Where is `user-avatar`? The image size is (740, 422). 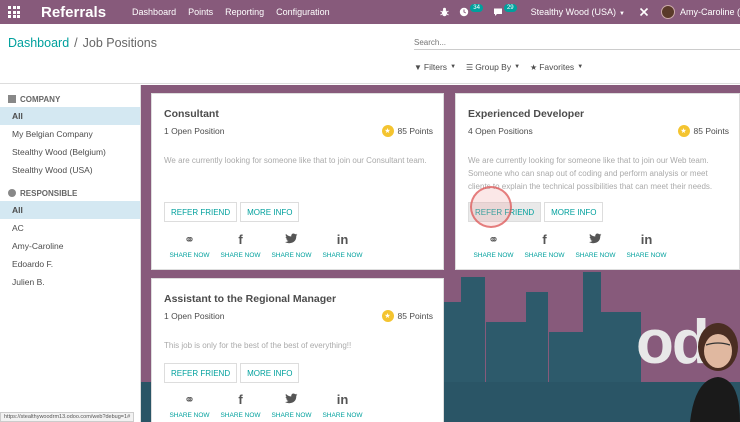
user-avatar is located at coordinates (667, 12).